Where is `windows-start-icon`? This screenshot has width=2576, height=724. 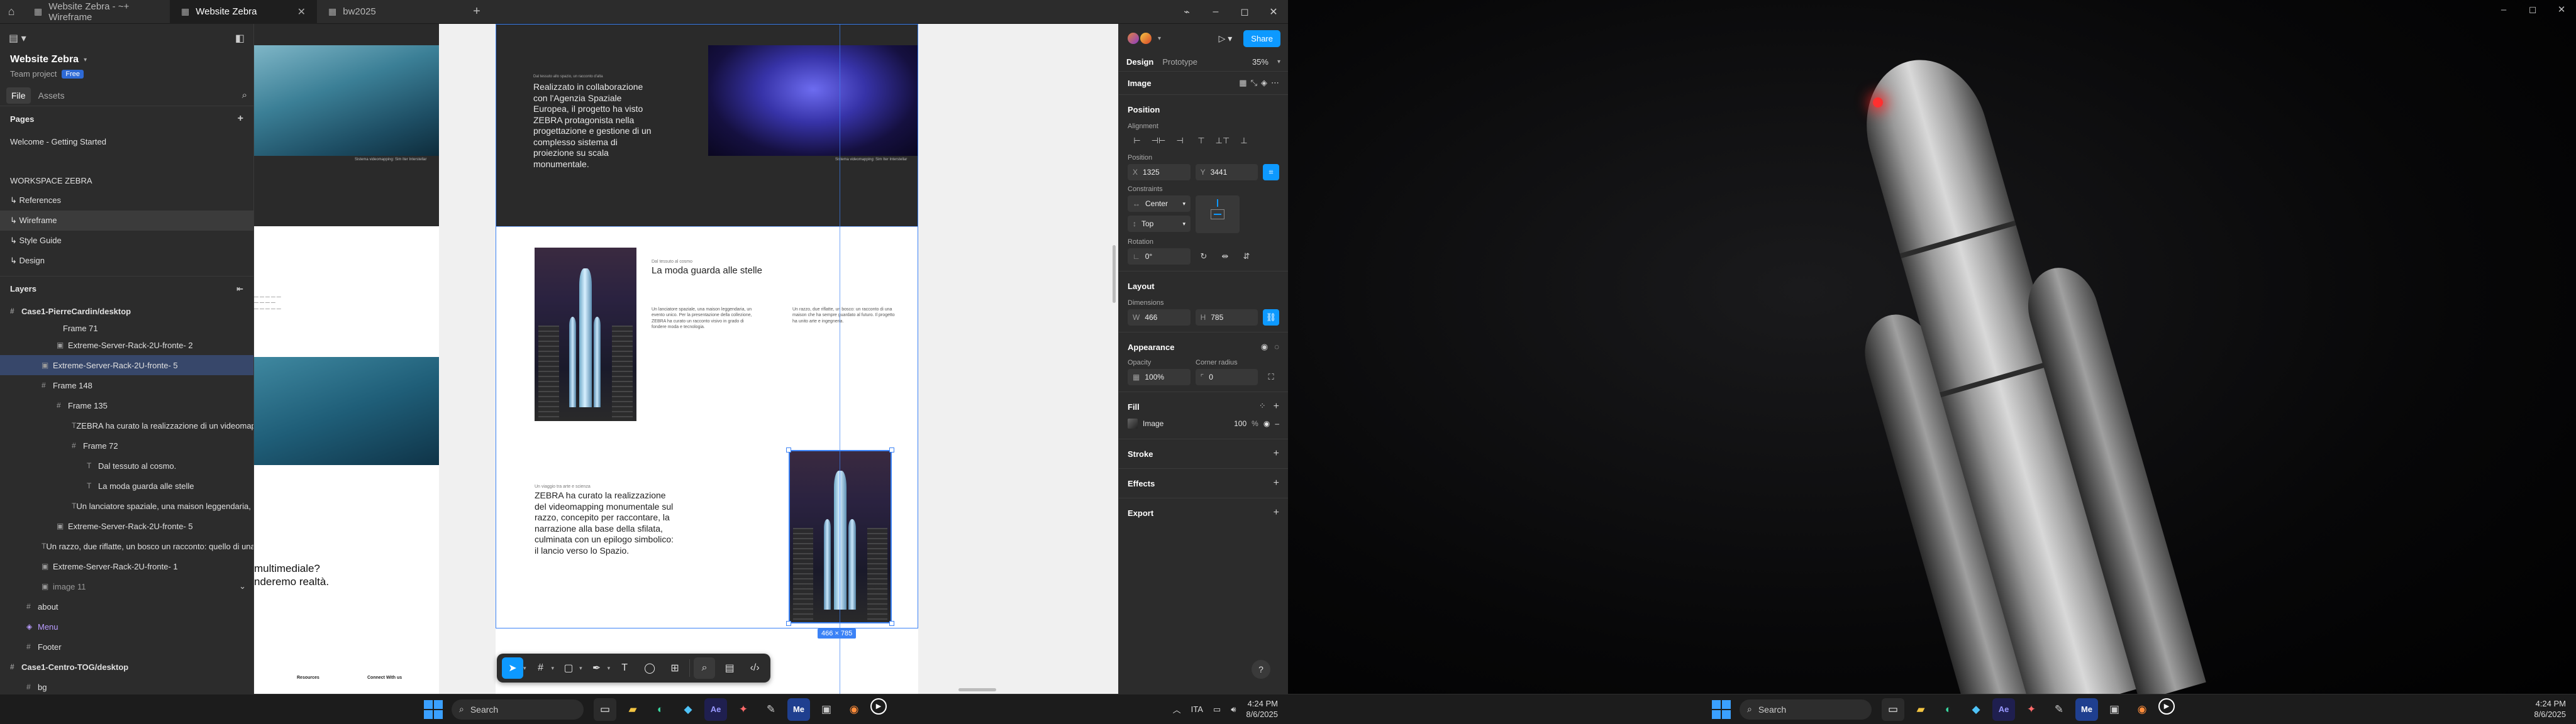 windows-start-icon is located at coordinates (1721, 709).